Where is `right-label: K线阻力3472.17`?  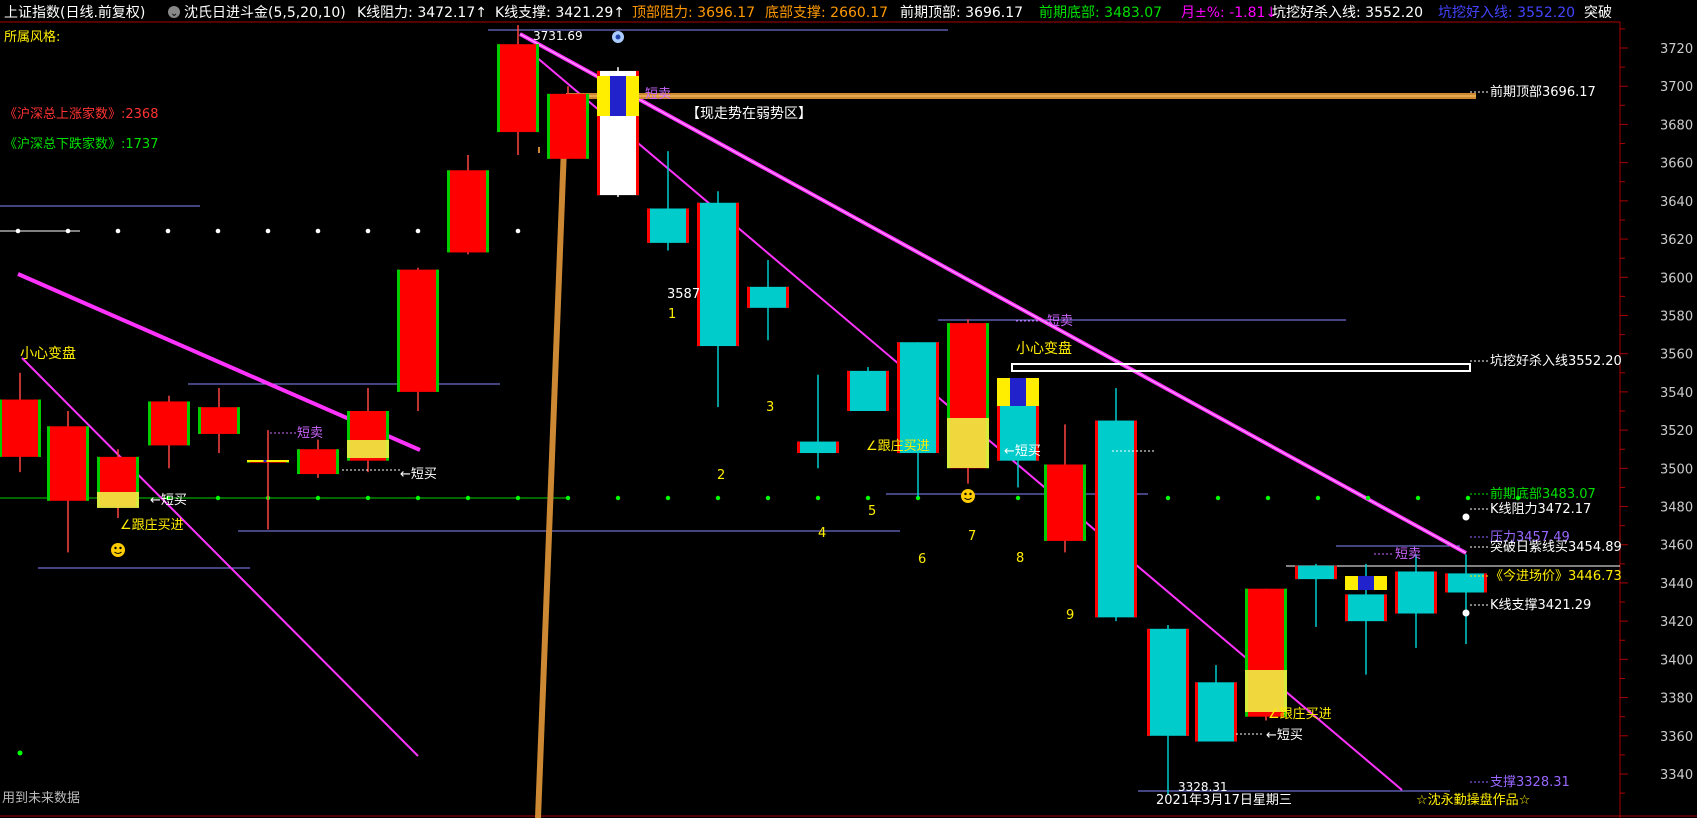 right-label: K线阻力3472.17 is located at coordinates (1540, 509).